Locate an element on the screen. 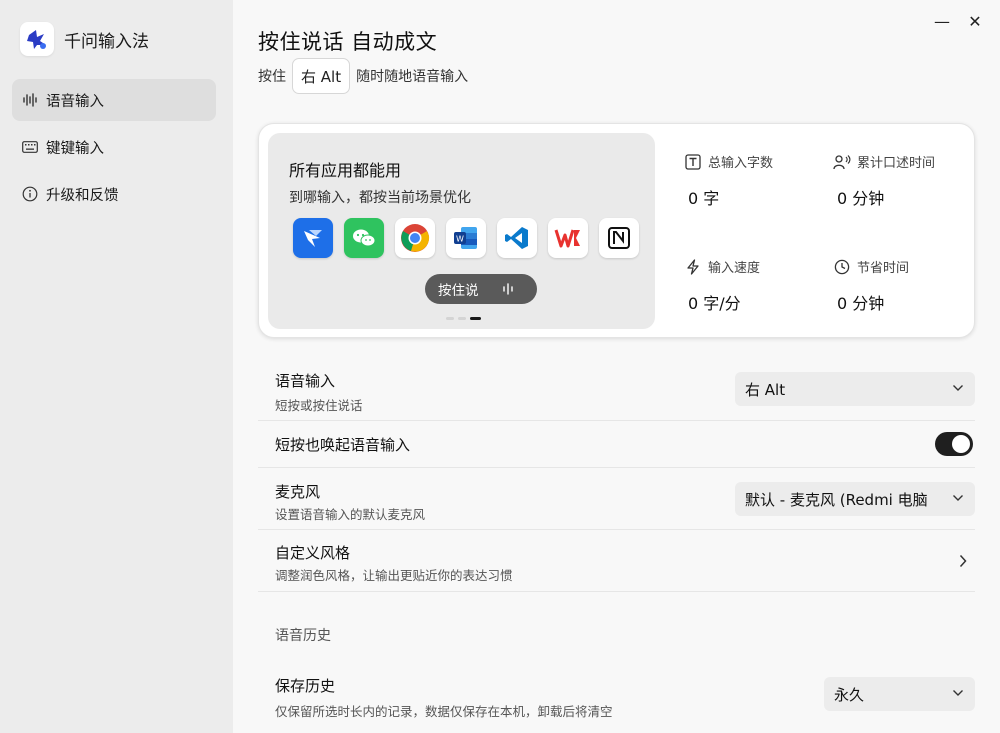  wechat-icon is located at coordinates (364, 238).